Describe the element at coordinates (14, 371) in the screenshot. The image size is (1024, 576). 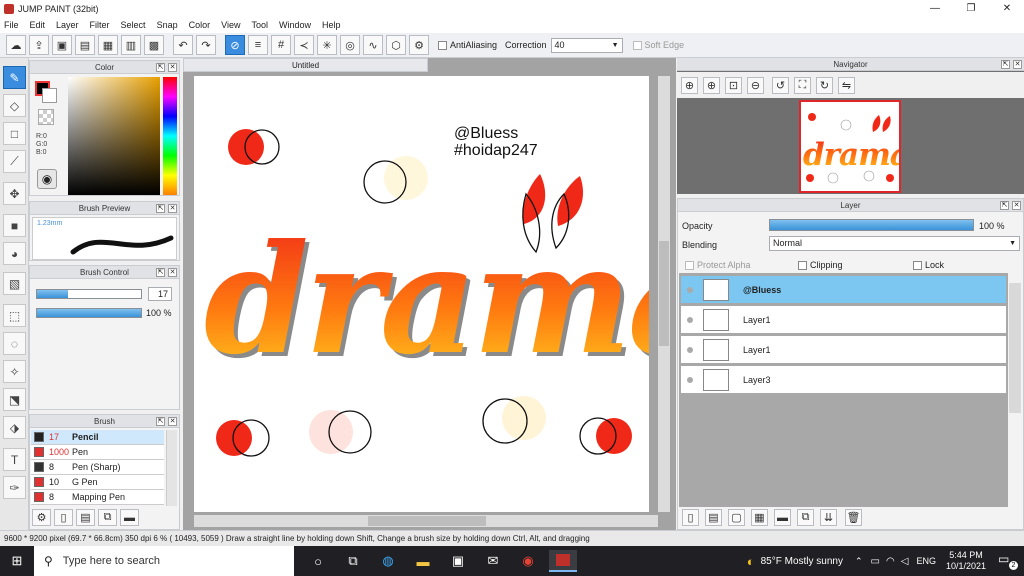
I see `magic-wand-tool-icon: ✧` at that location.